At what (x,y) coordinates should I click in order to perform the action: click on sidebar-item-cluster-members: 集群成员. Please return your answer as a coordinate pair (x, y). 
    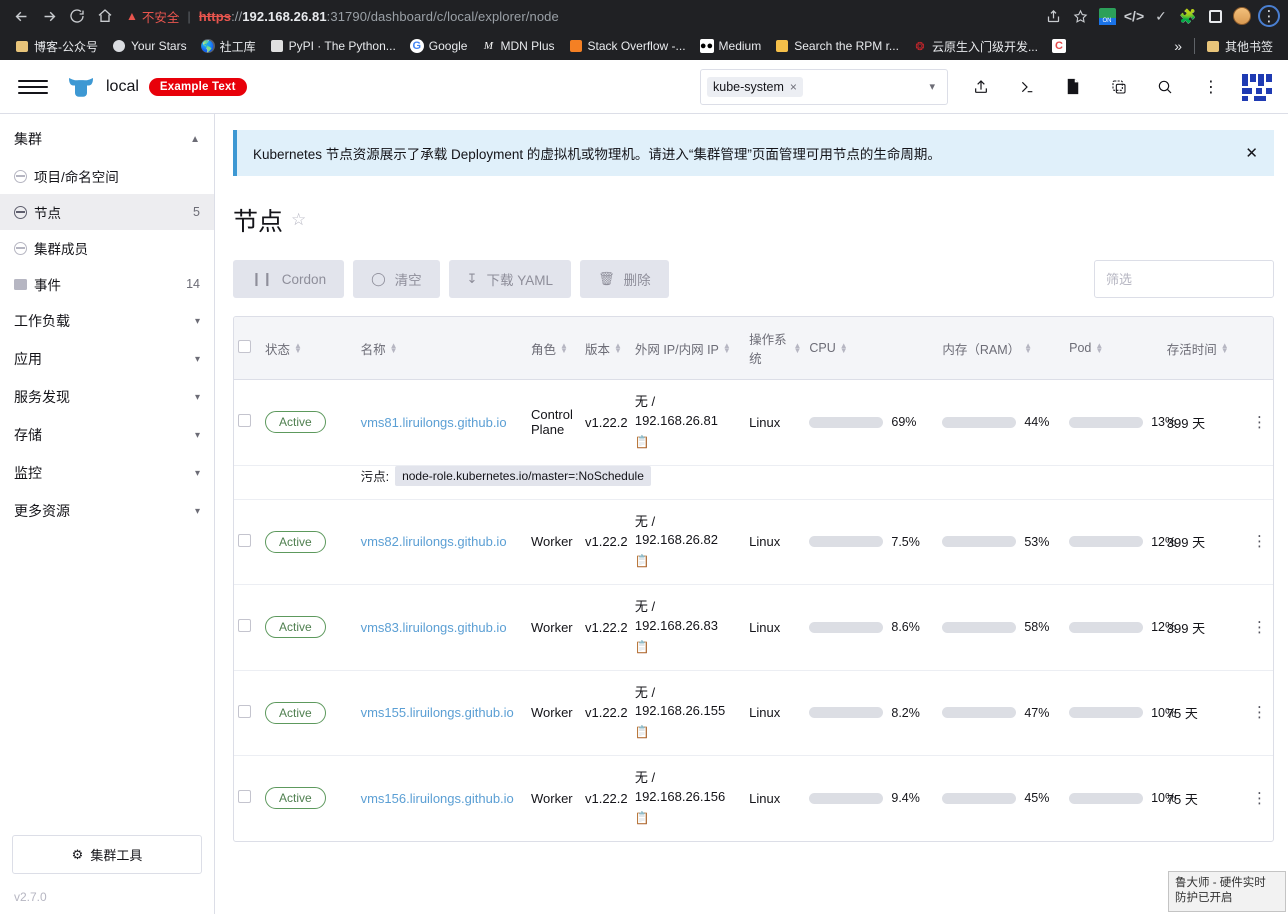
    Looking at the image, I should click on (107, 248).